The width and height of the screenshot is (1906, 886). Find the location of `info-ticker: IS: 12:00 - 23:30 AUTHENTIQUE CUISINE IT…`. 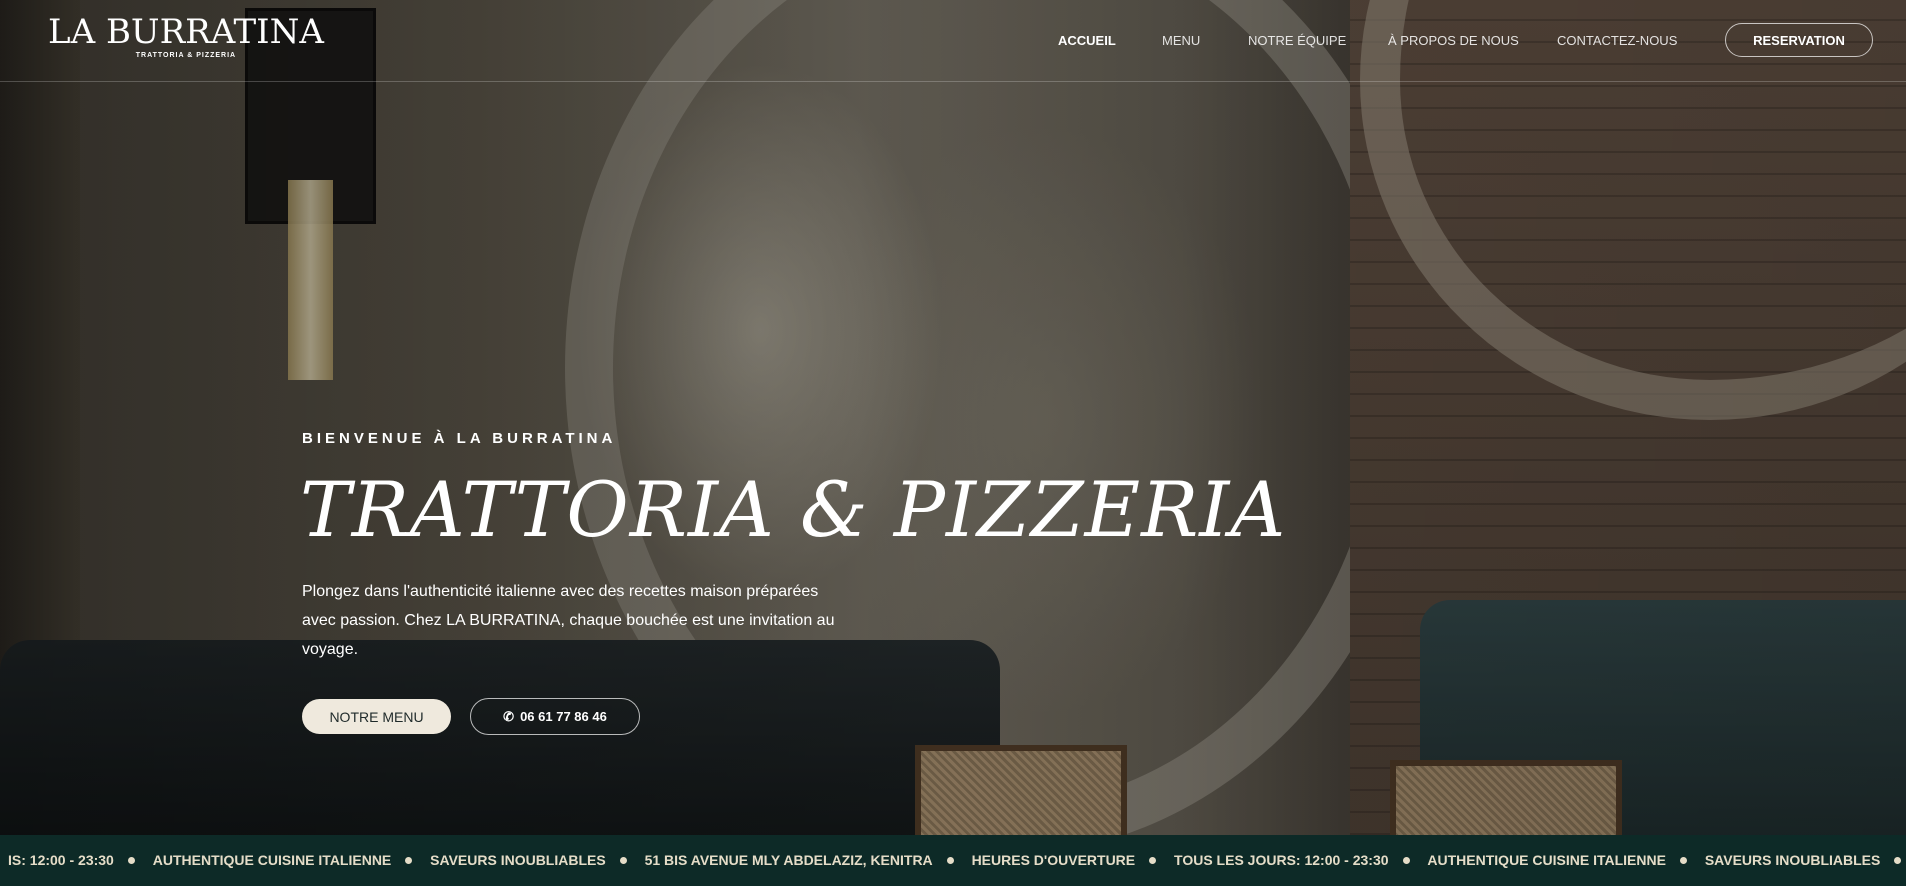

info-ticker: IS: 12:00 - 23:30 AUTHENTIQUE CUISINE IT… is located at coordinates (953, 860).